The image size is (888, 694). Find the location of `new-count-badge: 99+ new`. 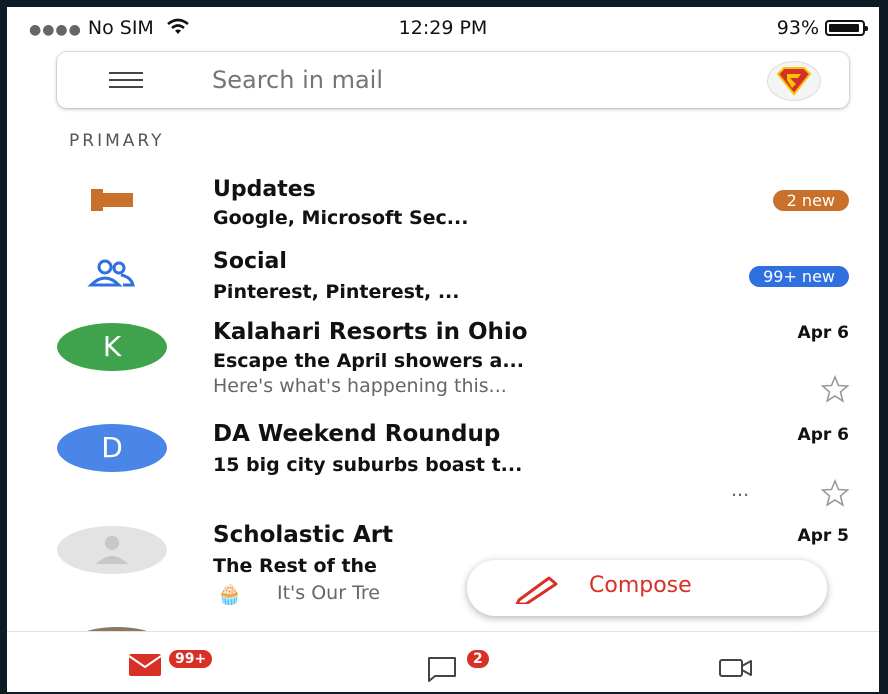

new-count-badge: 99+ new is located at coordinates (799, 276).